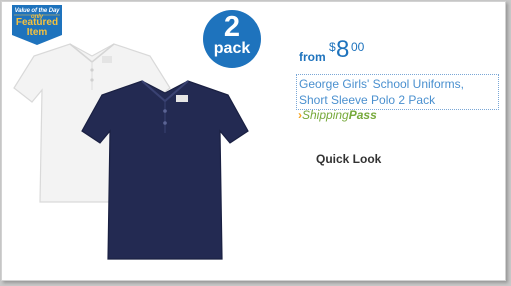  What do you see at coordinates (348, 159) in the screenshot?
I see `quick-look-button: Quick Look` at bounding box center [348, 159].